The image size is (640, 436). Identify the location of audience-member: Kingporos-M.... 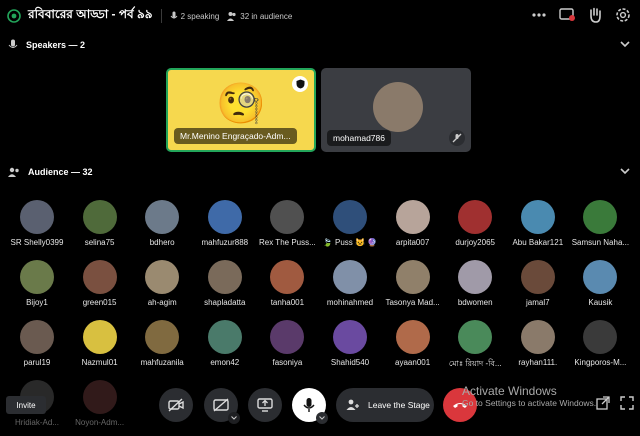
(600, 346).